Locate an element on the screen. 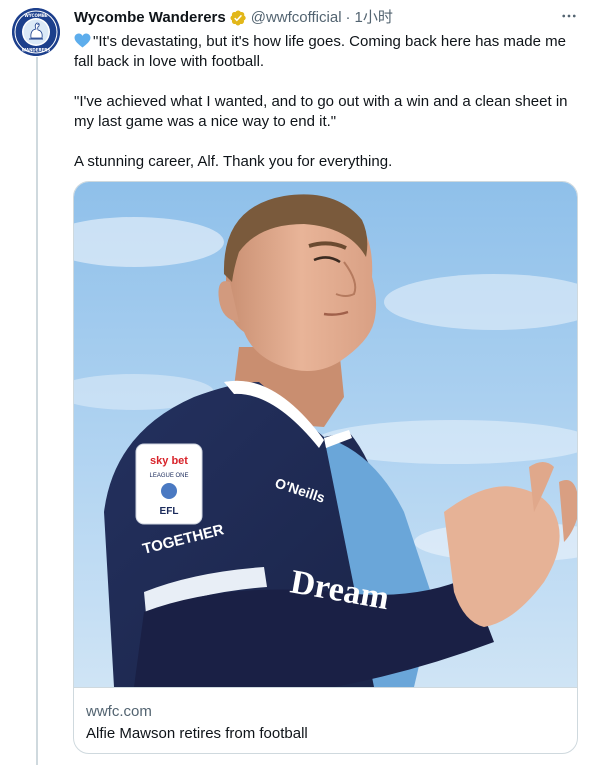 The width and height of the screenshot is (593, 765). avatar: WYCOMBE WANDERERS is located at coordinates (36, 32).